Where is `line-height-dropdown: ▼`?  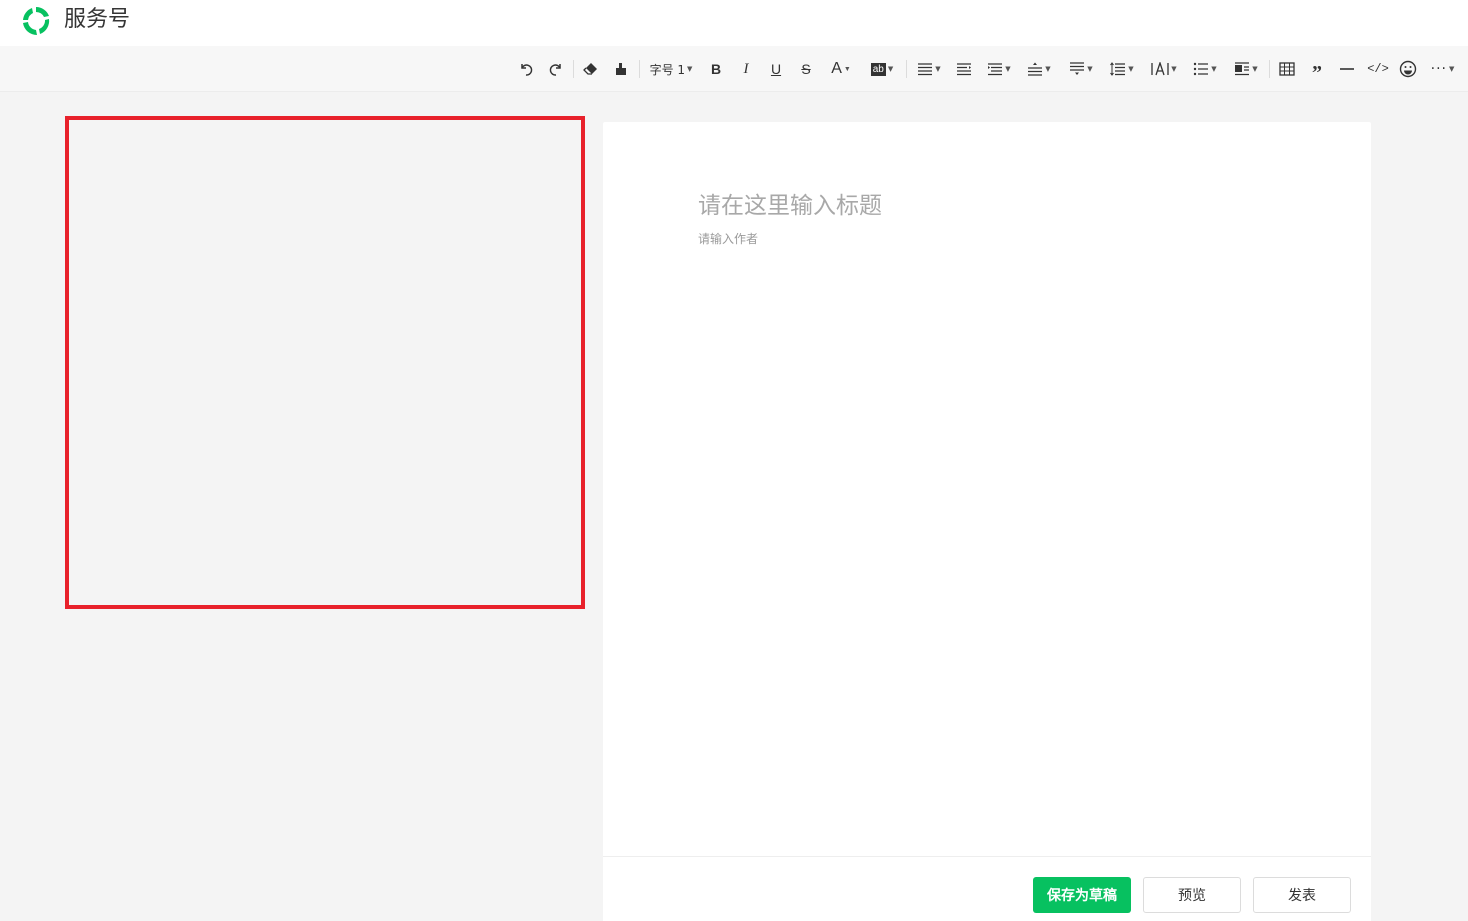
line-height-dropdown: ▼ is located at coordinates (1122, 69).